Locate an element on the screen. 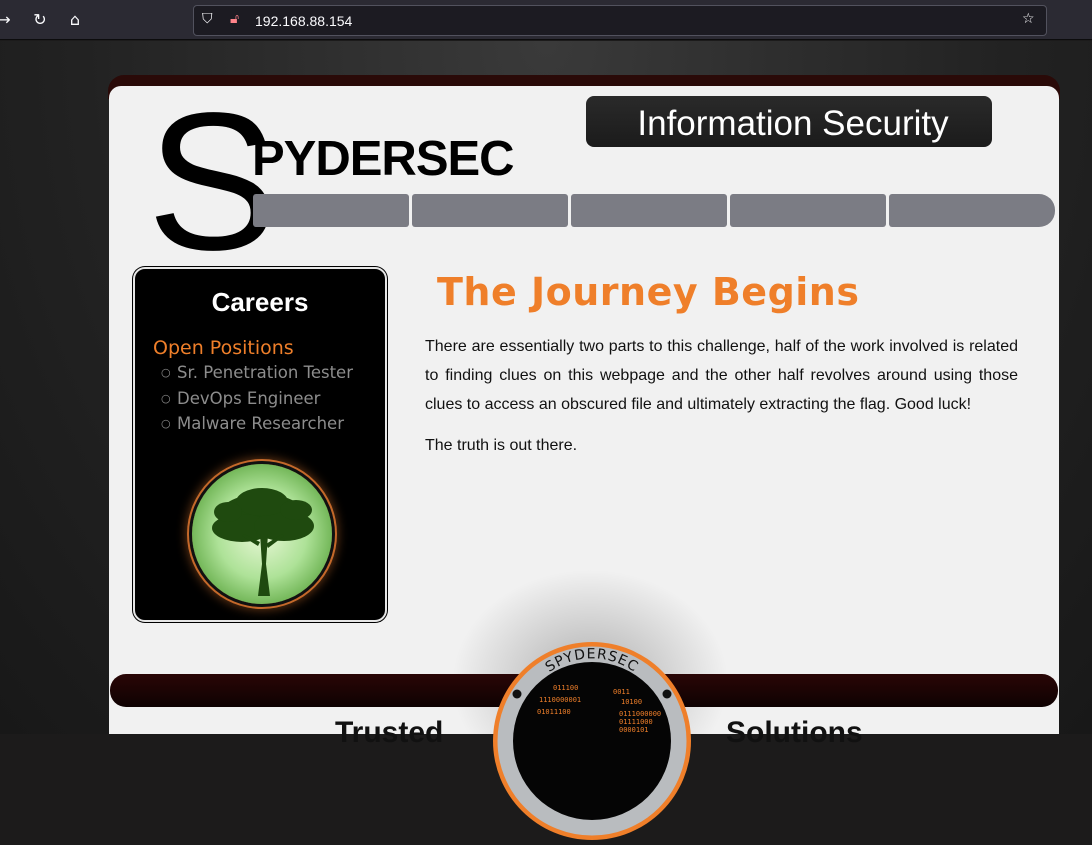 Image resolution: width=1092 pixels, height=845 pixels. browser-toolbar: → ↻ ⌂ ⛉ 🔓︎ 192.168.88.154 ☆ is located at coordinates (546, 20).